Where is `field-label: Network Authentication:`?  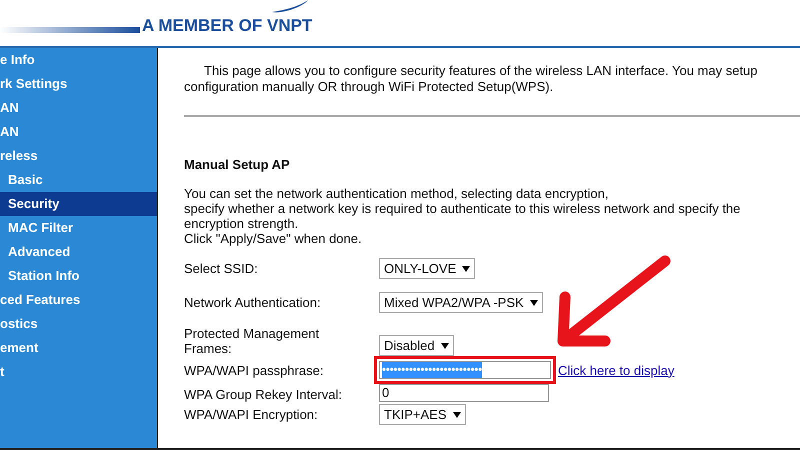
field-label: Network Authentication: is located at coordinates (253, 302).